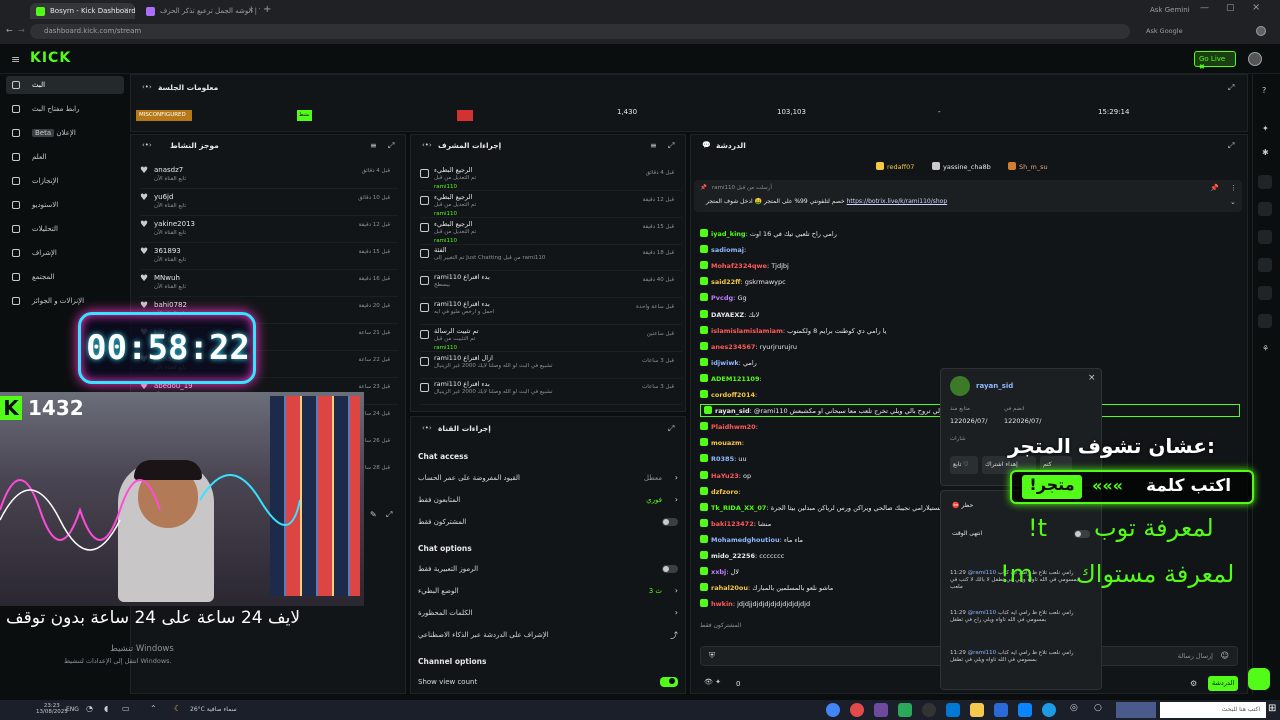 The height and width of the screenshot is (720, 1280). What do you see at coordinates (738, 508) in the screenshot?
I see `chat-username: Tk_RIDA_XX_07` at bounding box center [738, 508].